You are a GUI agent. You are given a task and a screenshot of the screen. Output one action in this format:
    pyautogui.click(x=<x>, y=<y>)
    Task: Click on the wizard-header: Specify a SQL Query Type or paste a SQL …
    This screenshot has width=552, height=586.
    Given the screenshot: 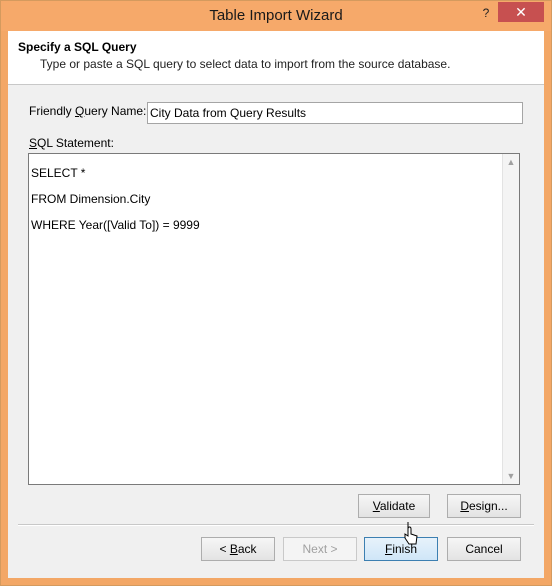 What is the action you would take?
    pyautogui.click(x=276, y=58)
    